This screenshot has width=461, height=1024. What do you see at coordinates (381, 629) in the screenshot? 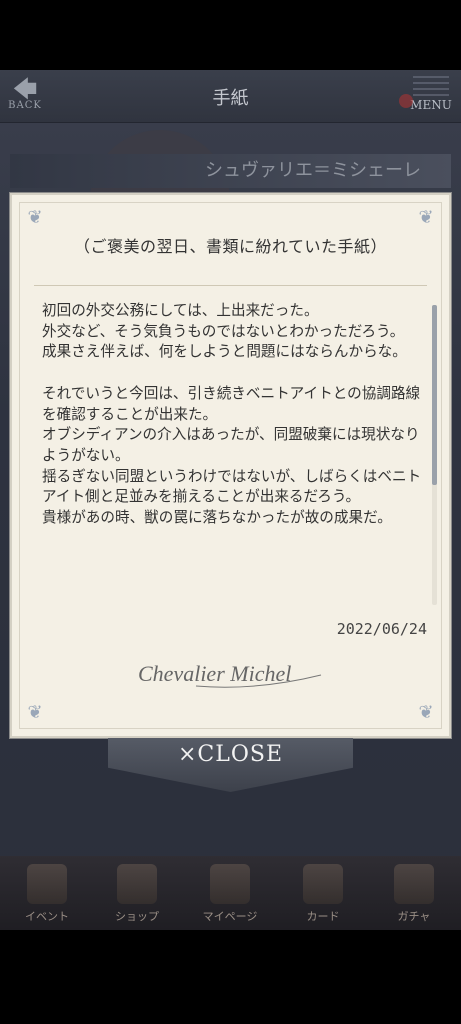
I see `letter-date: 2022/06/24` at bounding box center [381, 629].